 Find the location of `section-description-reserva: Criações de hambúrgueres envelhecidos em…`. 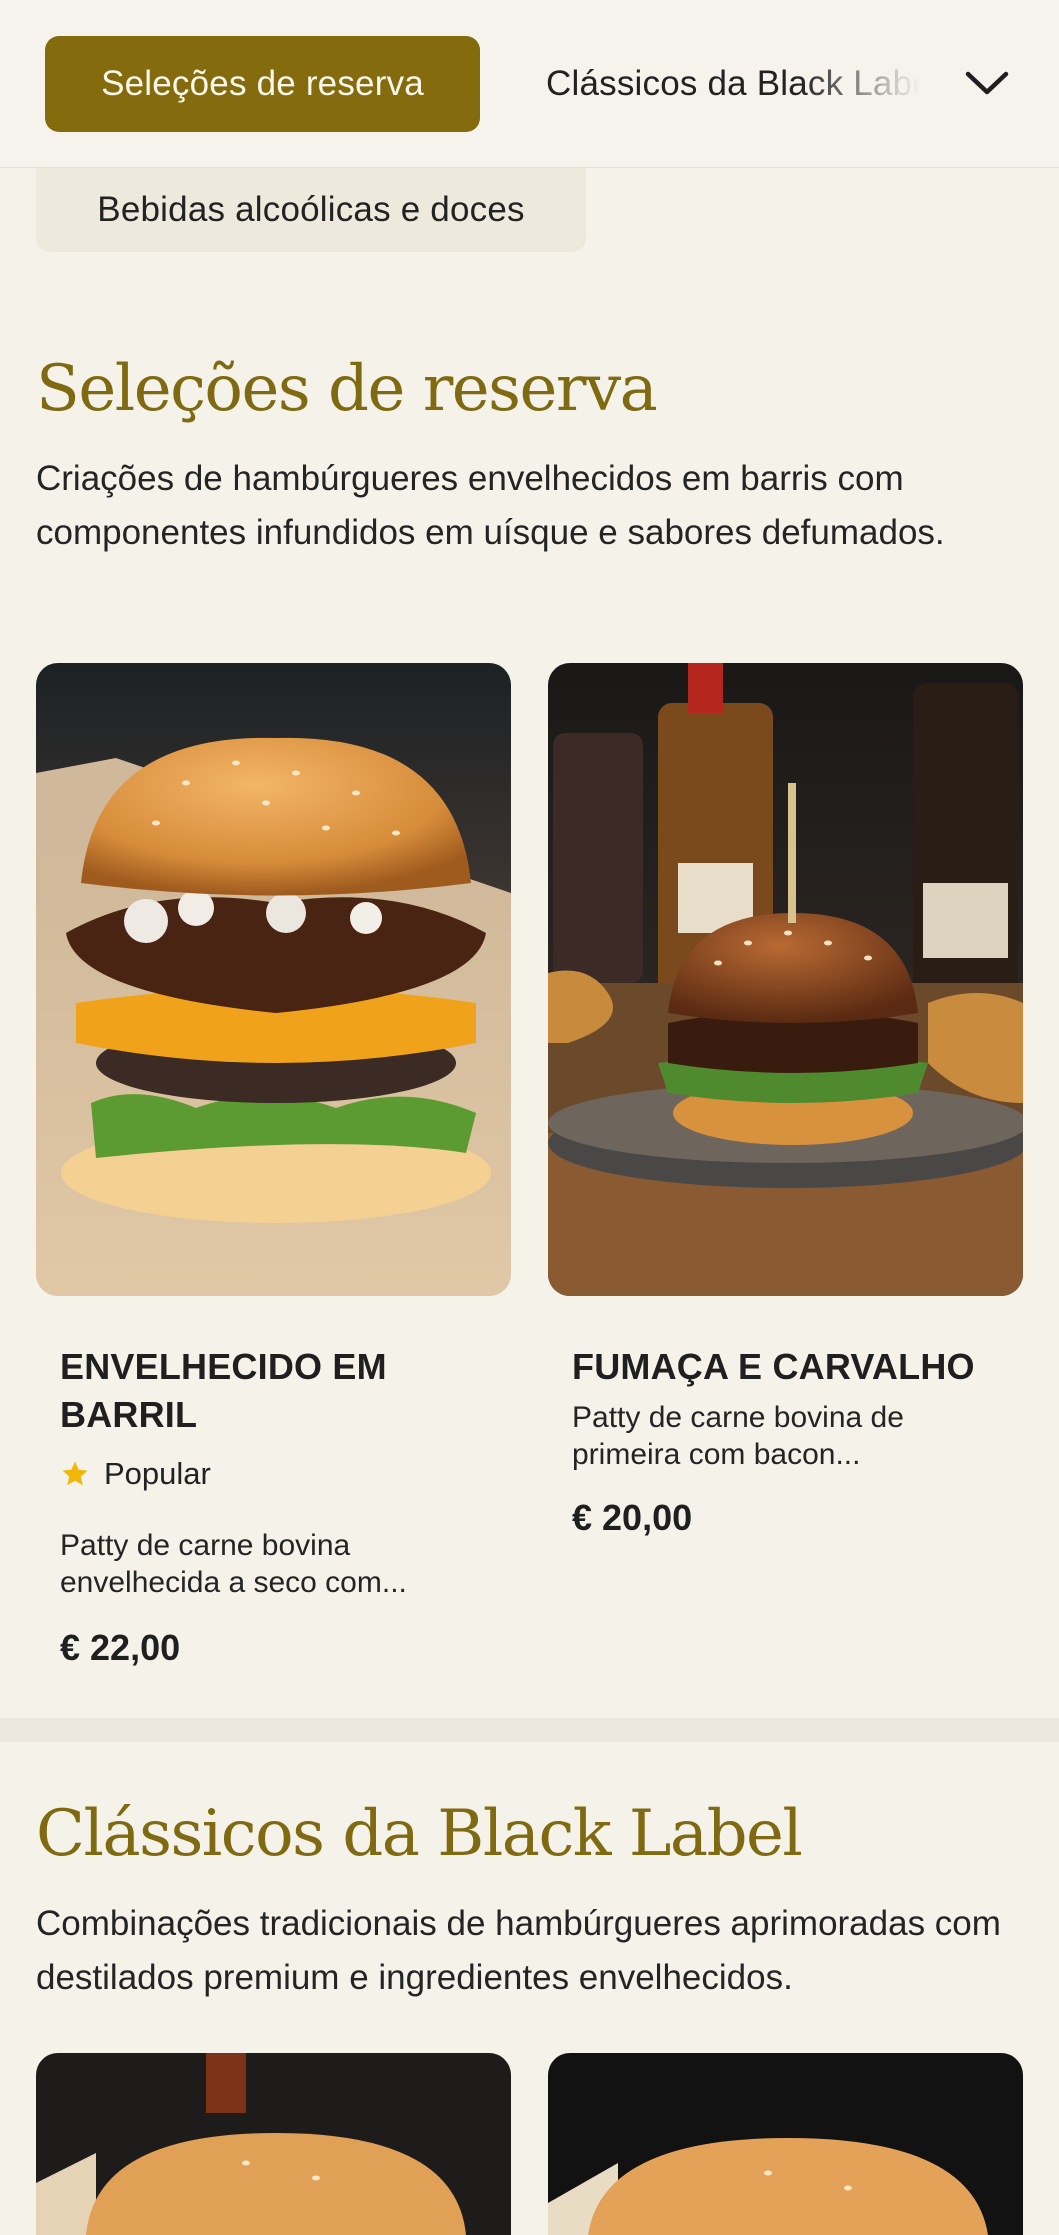

section-description-reserva: Criações de hambúrgueres envelhecidos em… is located at coordinates (490, 505).